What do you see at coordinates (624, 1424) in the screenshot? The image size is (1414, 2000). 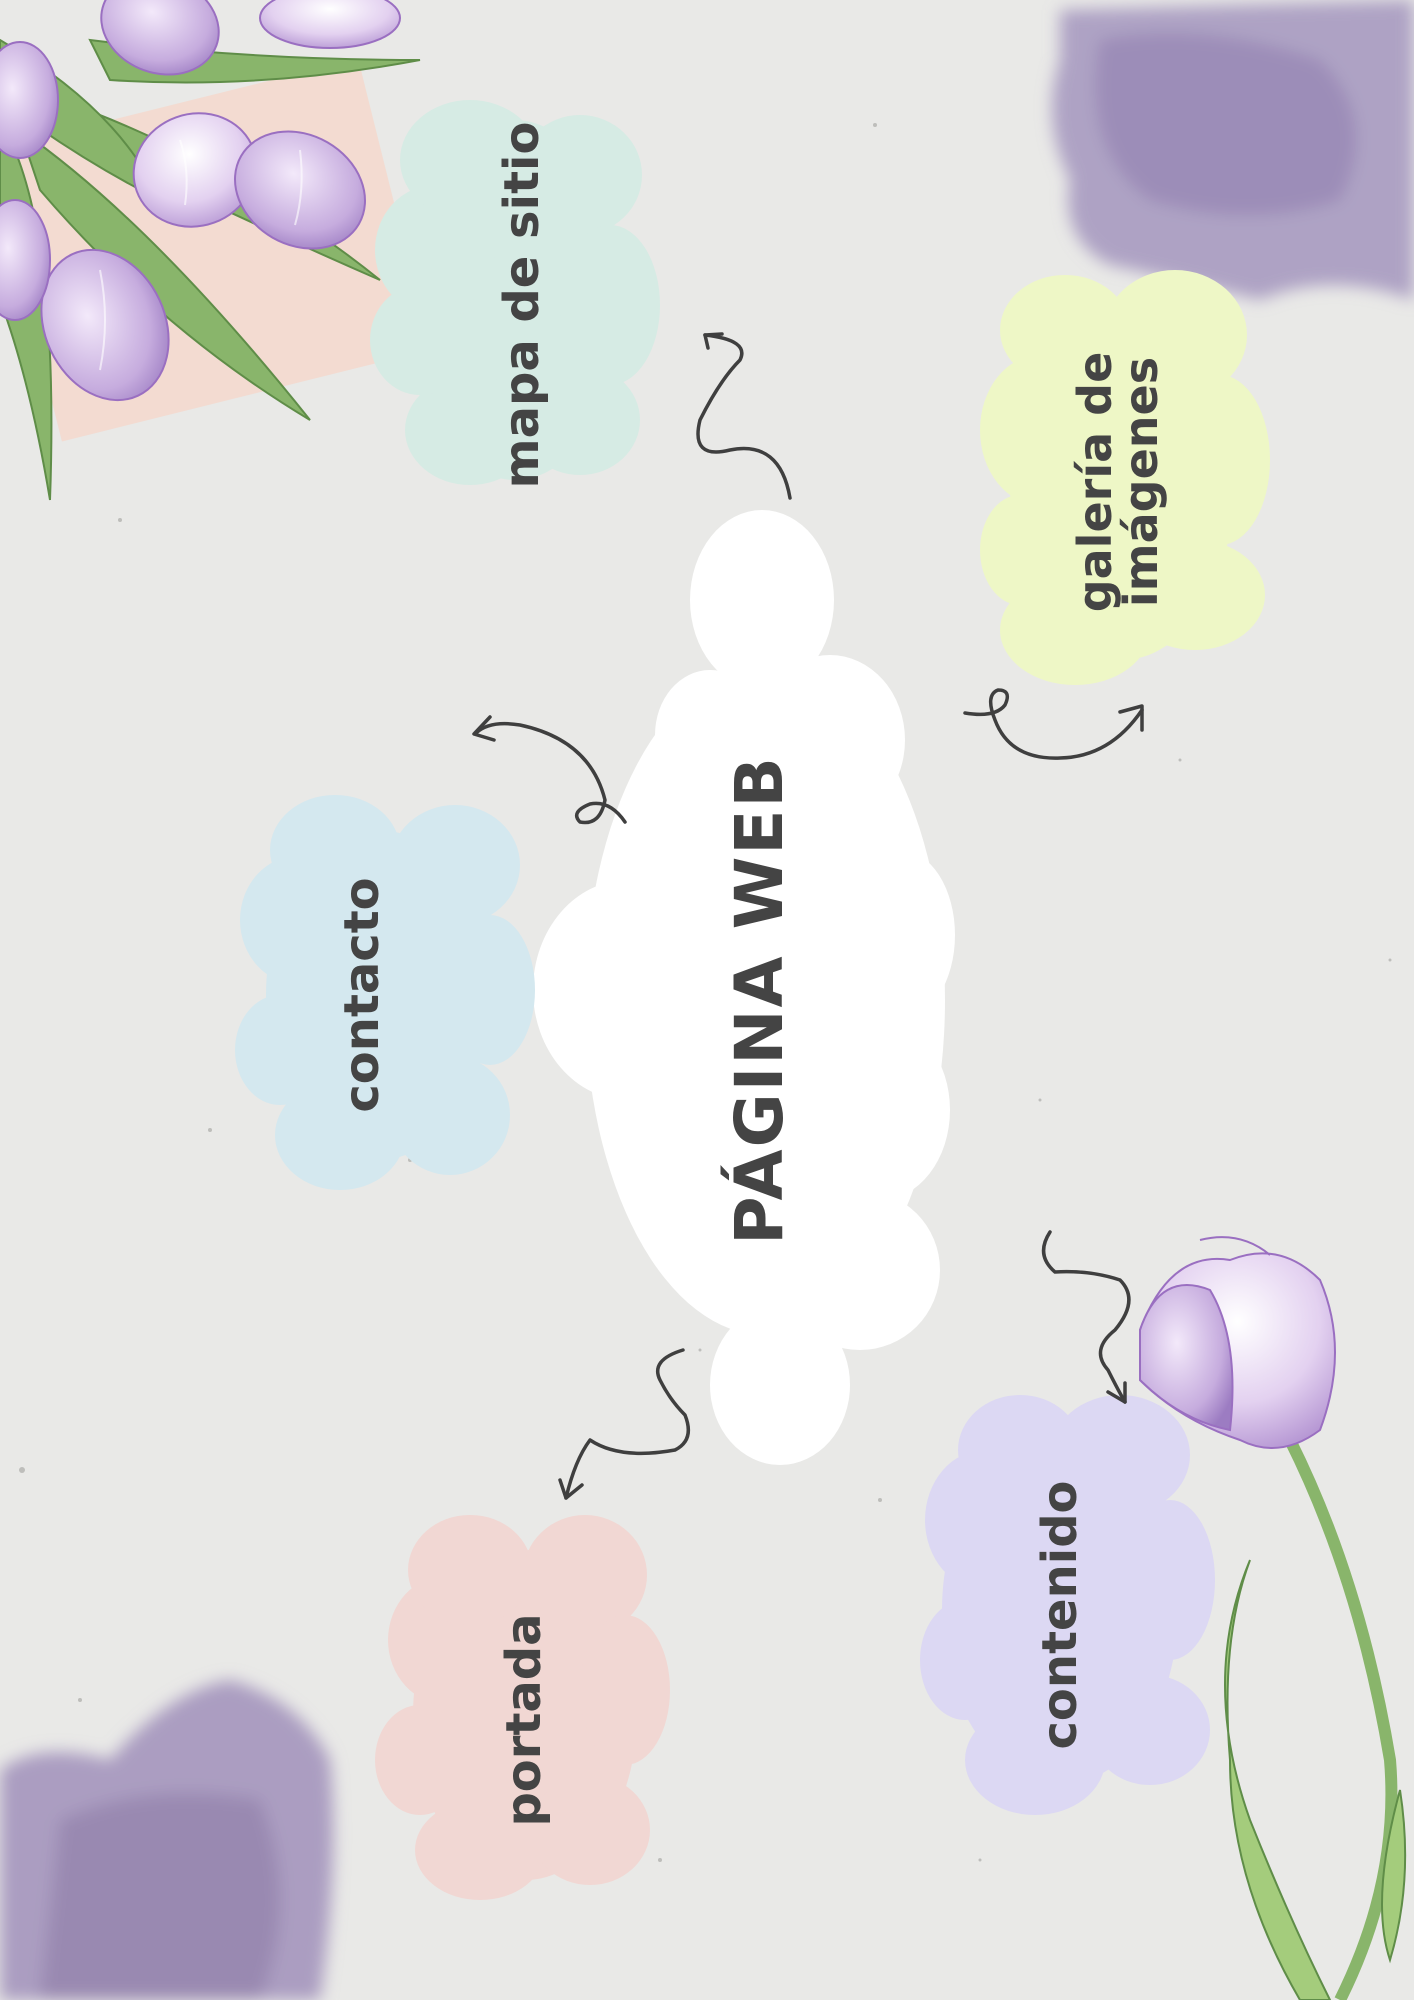 I see `arrow-to-portada` at bounding box center [624, 1424].